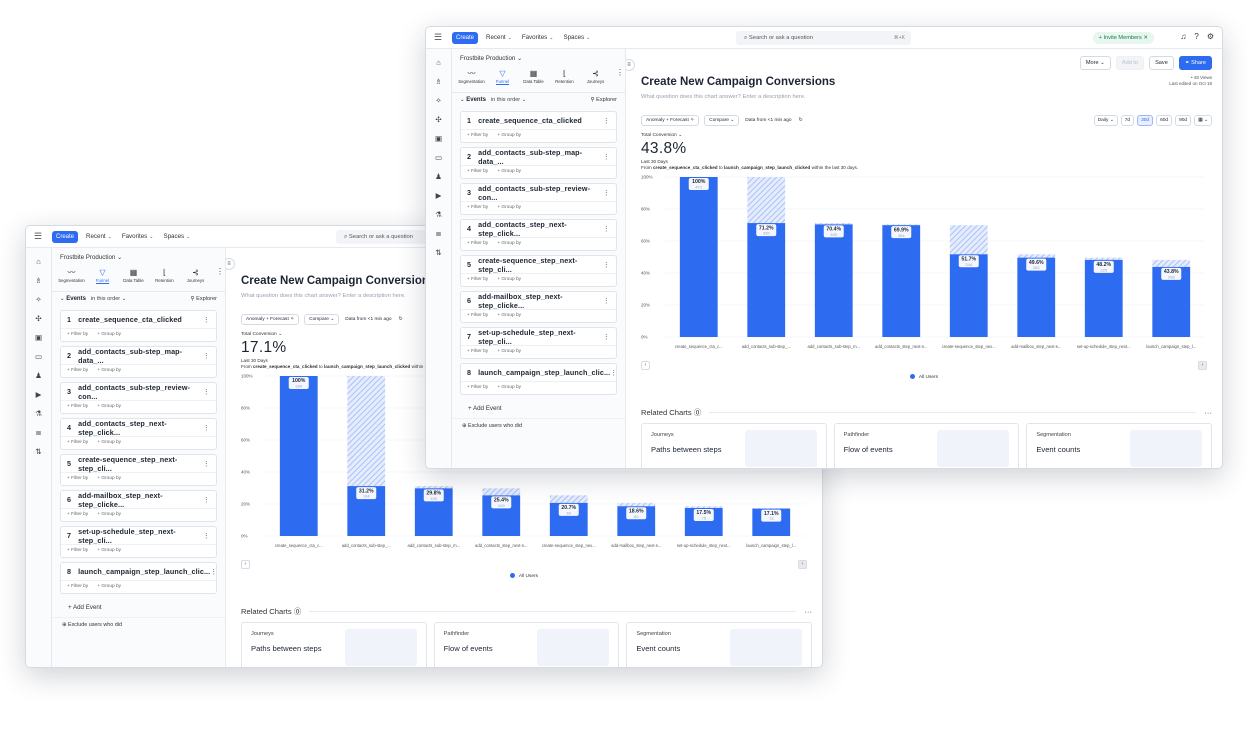 The width and height of the screenshot is (1248, 750). What do you see at coordinates (38, 356) in the screenshot?
I see `screen-icon: ▭` at bounding box center [38, 356].